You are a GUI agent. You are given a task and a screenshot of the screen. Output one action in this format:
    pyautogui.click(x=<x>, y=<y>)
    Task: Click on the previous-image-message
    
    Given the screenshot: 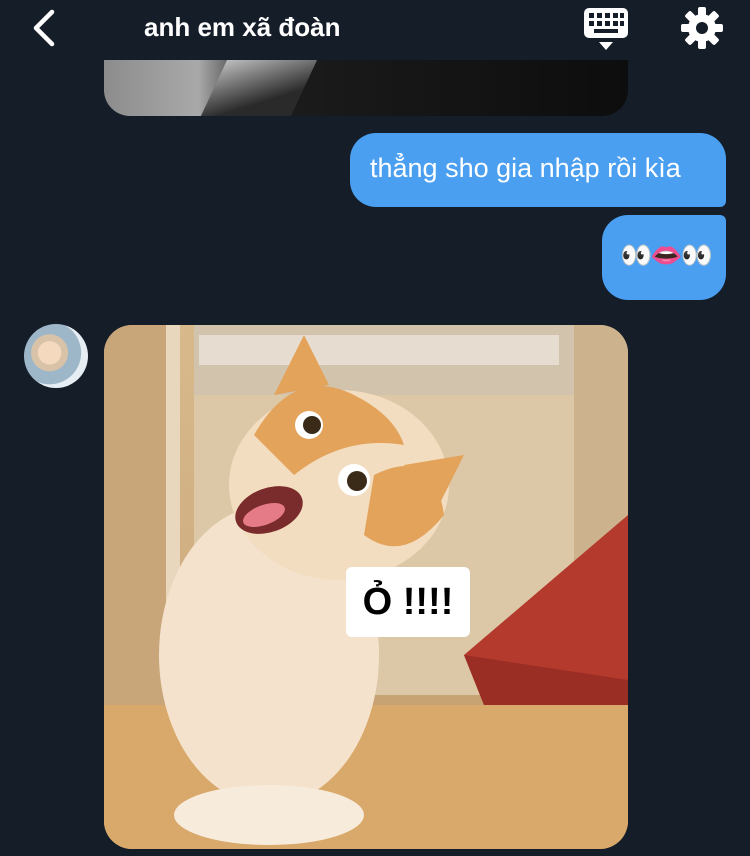 What is the action you would take?
    pyautogui.click(x=366, y=88)
    